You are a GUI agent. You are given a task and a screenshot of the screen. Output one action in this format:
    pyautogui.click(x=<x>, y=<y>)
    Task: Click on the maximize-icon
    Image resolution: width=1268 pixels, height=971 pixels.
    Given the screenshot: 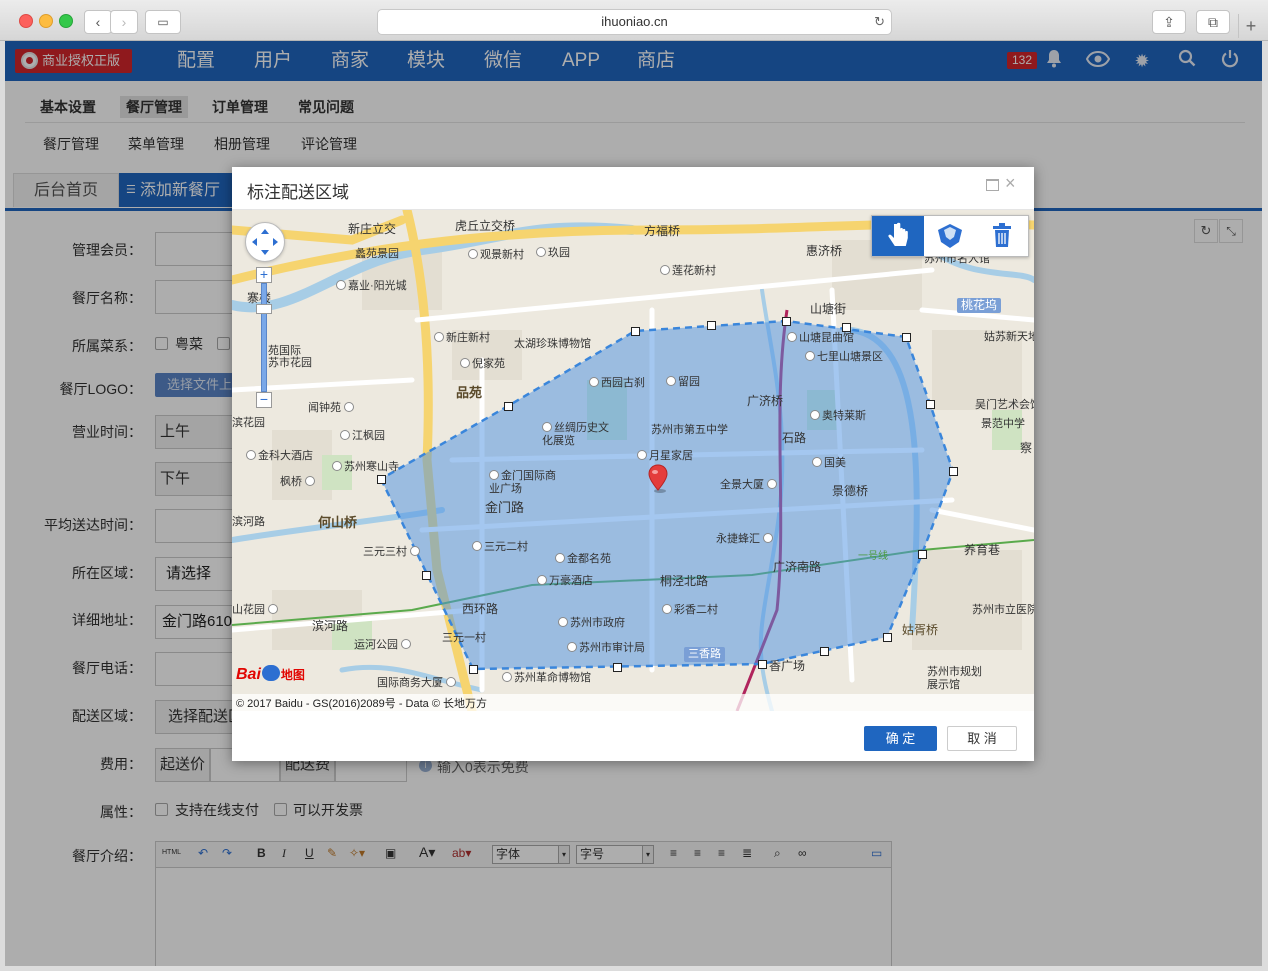 What is the action you would take?
    pyautogui.click(x=992, y=185)
    